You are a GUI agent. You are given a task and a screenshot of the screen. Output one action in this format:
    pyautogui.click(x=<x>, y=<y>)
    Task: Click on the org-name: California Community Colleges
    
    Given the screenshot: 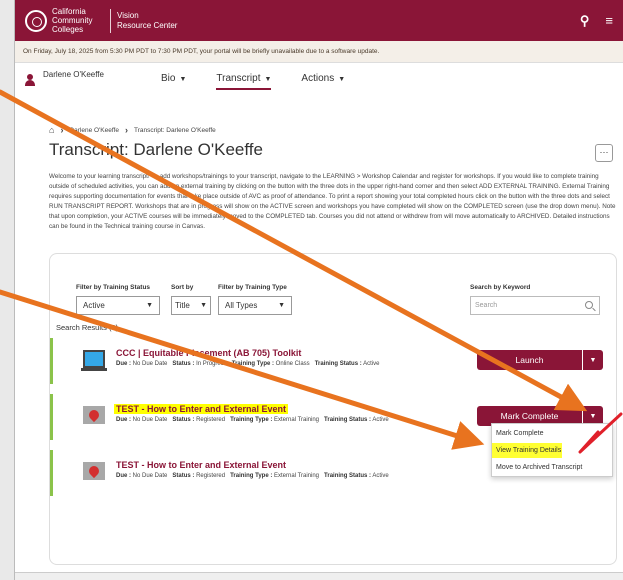 What is the action you would take?
    pyautogui.click(x=72, y=20)
    